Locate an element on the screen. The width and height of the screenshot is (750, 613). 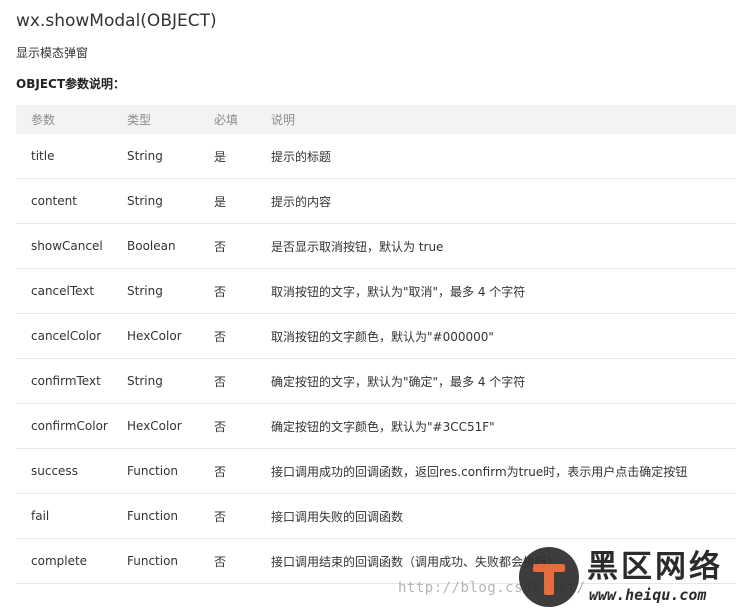
header-type: 类型 is located at coordinates (170, 119).